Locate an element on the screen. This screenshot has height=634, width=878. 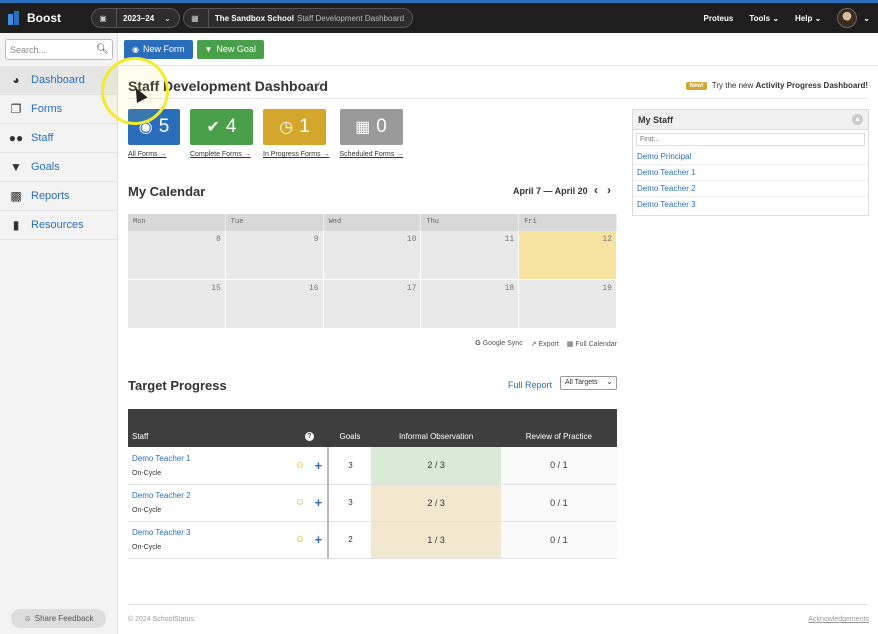
staff-list-item: Demo Teacher 2 is located at coordinates (750, 189).